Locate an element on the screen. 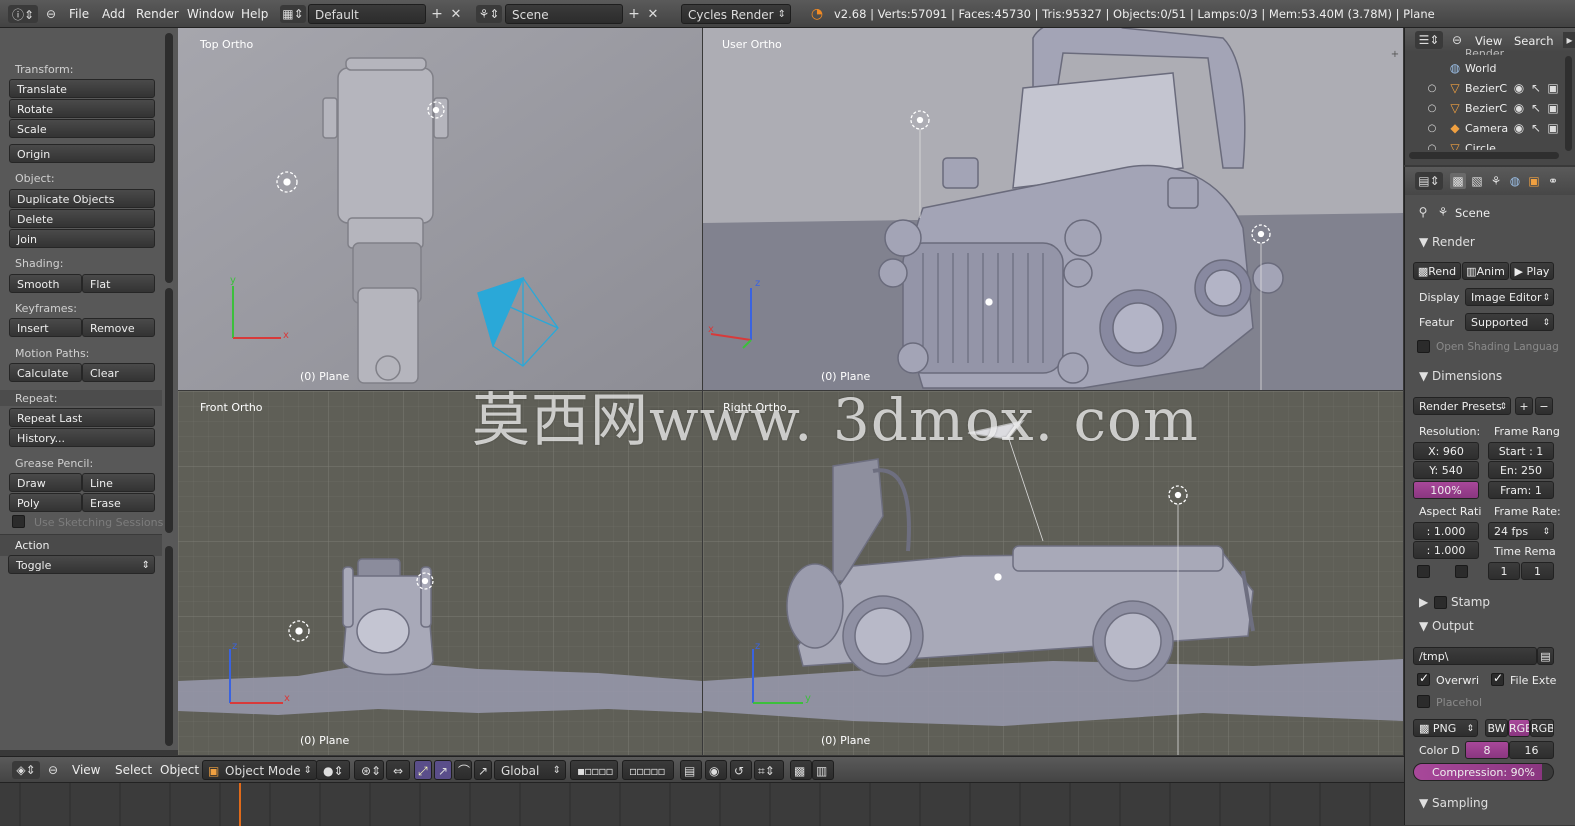 This screenshot has height=826, width=1575. menu-view: View is located at coordinates (86, 770).